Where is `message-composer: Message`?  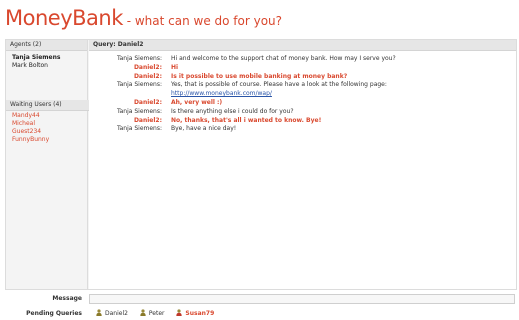 message-composer: Message is located at coordinates (260, 299).